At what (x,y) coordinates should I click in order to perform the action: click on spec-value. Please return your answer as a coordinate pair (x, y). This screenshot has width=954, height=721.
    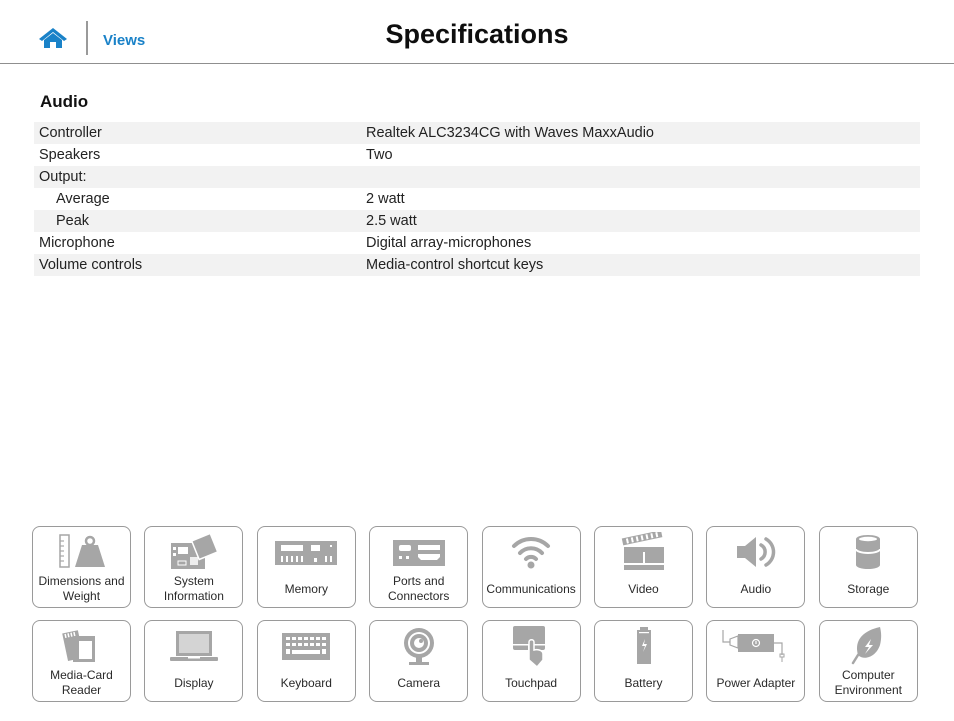
    Looking at the image, I should click on (643, 177).